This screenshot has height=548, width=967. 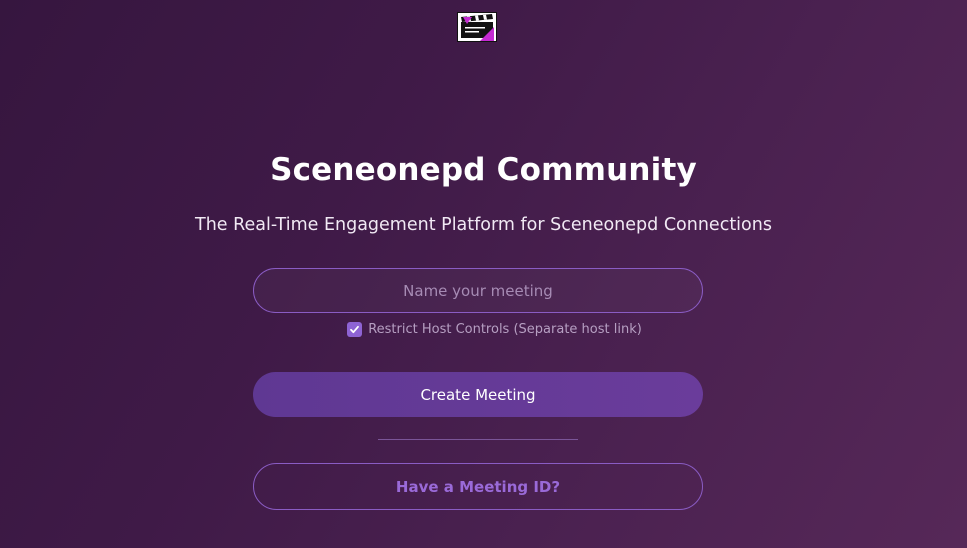 I want to click on clapperboard-icon, so click(x=477, y=27).